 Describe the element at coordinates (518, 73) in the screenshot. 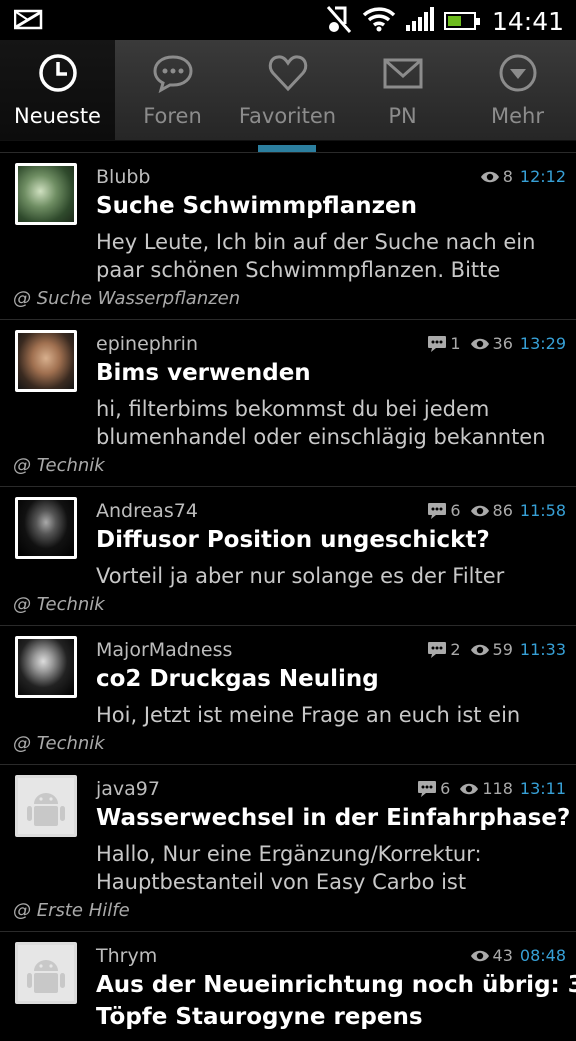

I see `more-icon` at that location.